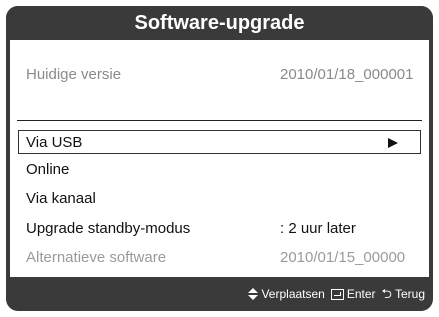 Image resolution: width=439 pixels, height=317 pixels. What do you see at coordinates (96, 257) in the screenshot?
I see `menu-item-label: Alternatieve software` at bounding box center [96, 257].